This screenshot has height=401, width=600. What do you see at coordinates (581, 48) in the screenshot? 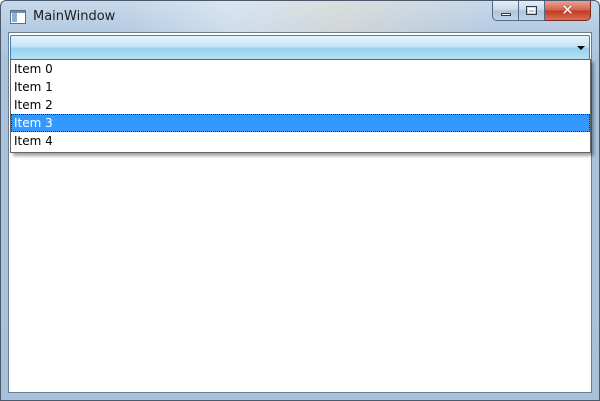
I see `chevron-down-icon` at bounding box center [581, 48].